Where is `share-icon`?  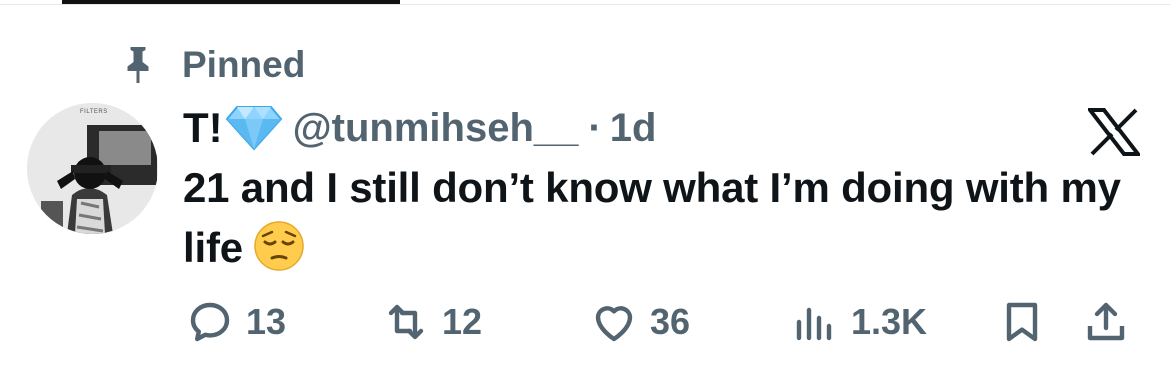 share-icon is located at coordinates (1106, 321).